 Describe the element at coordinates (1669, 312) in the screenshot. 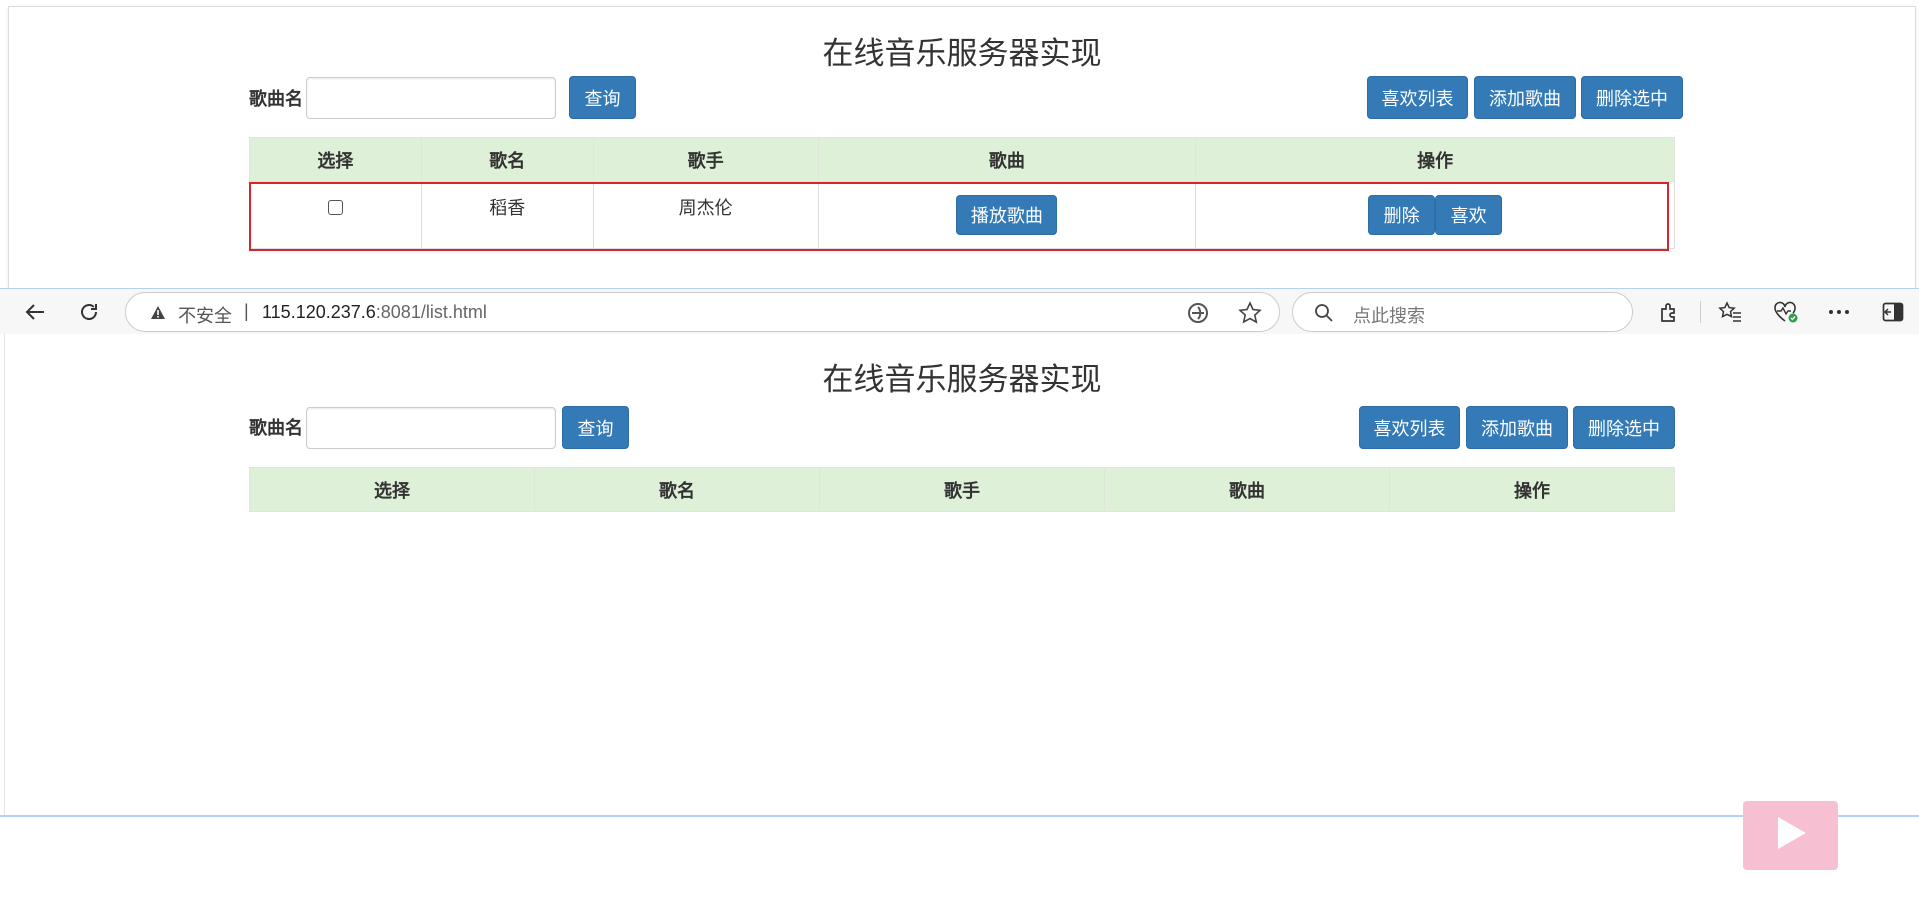

I see `extensions-icon` at that location.